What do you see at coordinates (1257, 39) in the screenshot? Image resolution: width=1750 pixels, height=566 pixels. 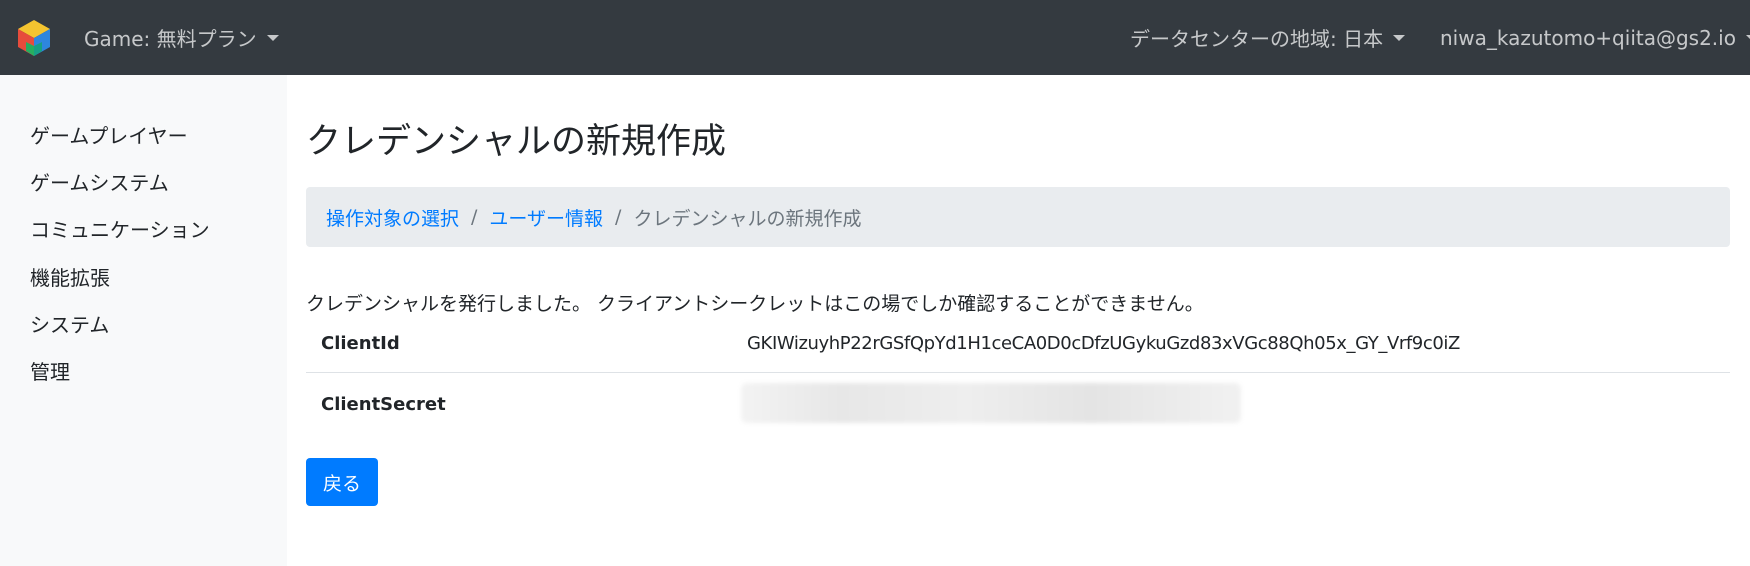 I see `region-label: データセンターの地域: 日本` at bounding box center [1257, 39].